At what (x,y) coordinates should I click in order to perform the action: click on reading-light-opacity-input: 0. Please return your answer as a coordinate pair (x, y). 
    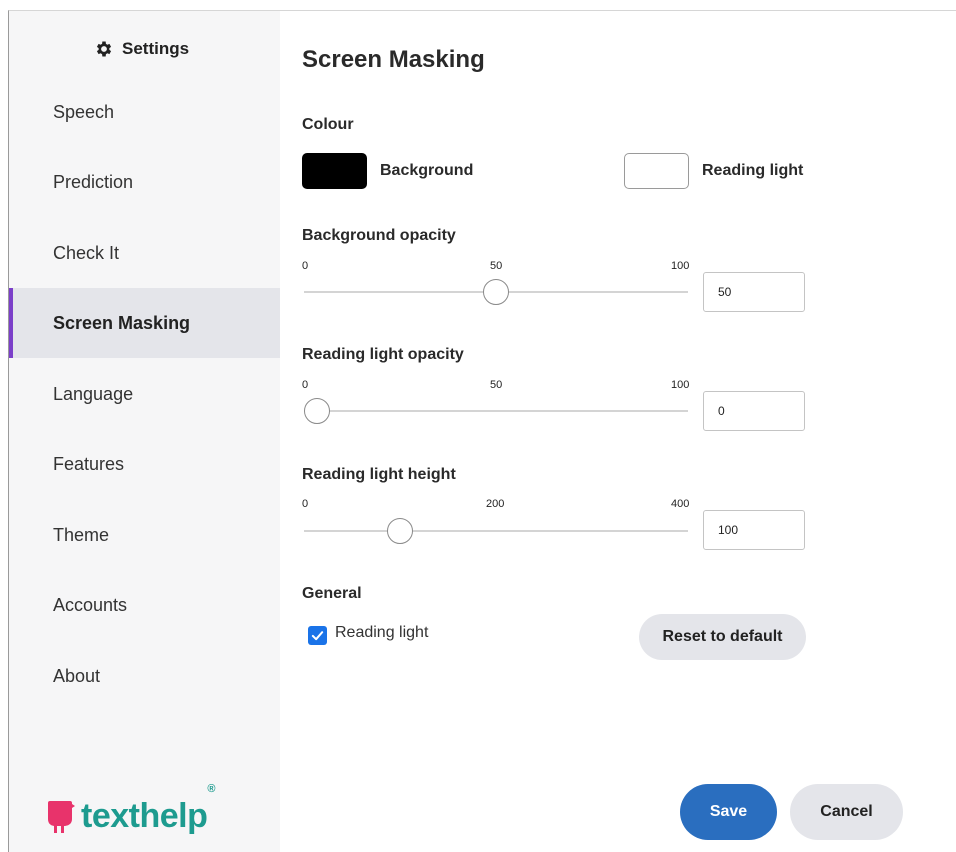
    Looking at the image, I should click on (754, 411).